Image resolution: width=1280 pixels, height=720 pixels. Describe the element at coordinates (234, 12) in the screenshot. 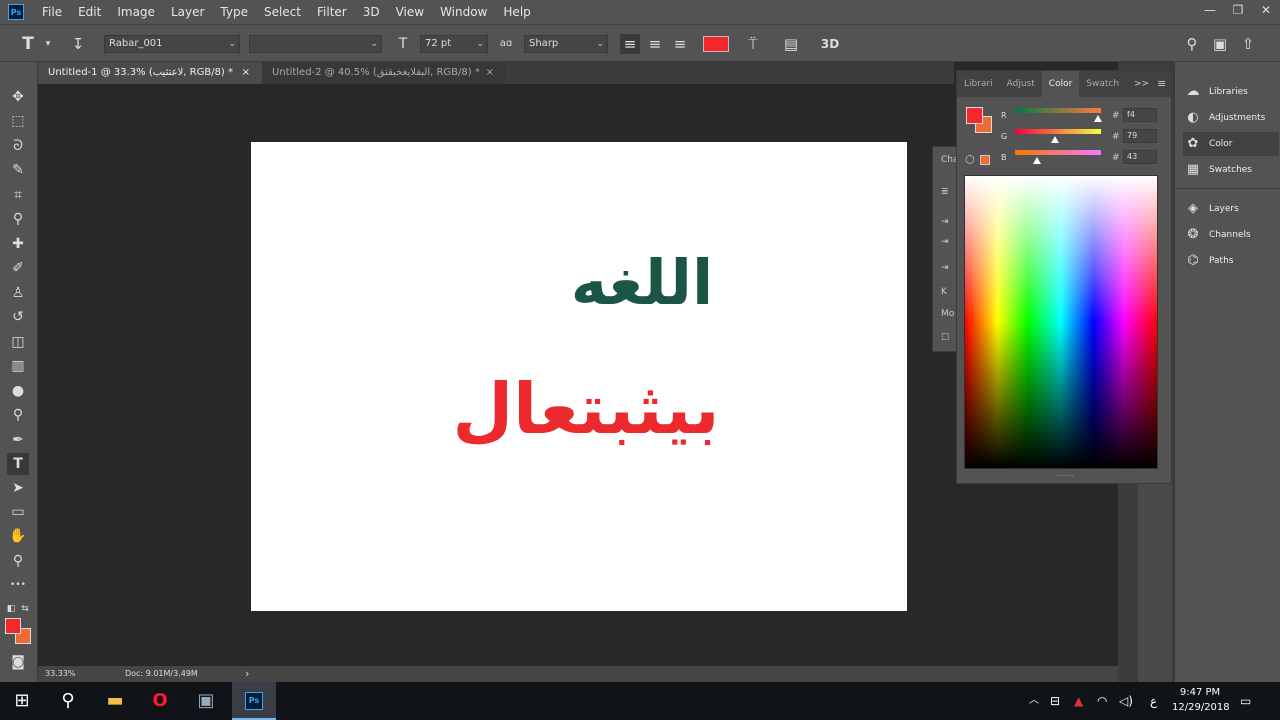

I see `menu-type: Type` at that location.